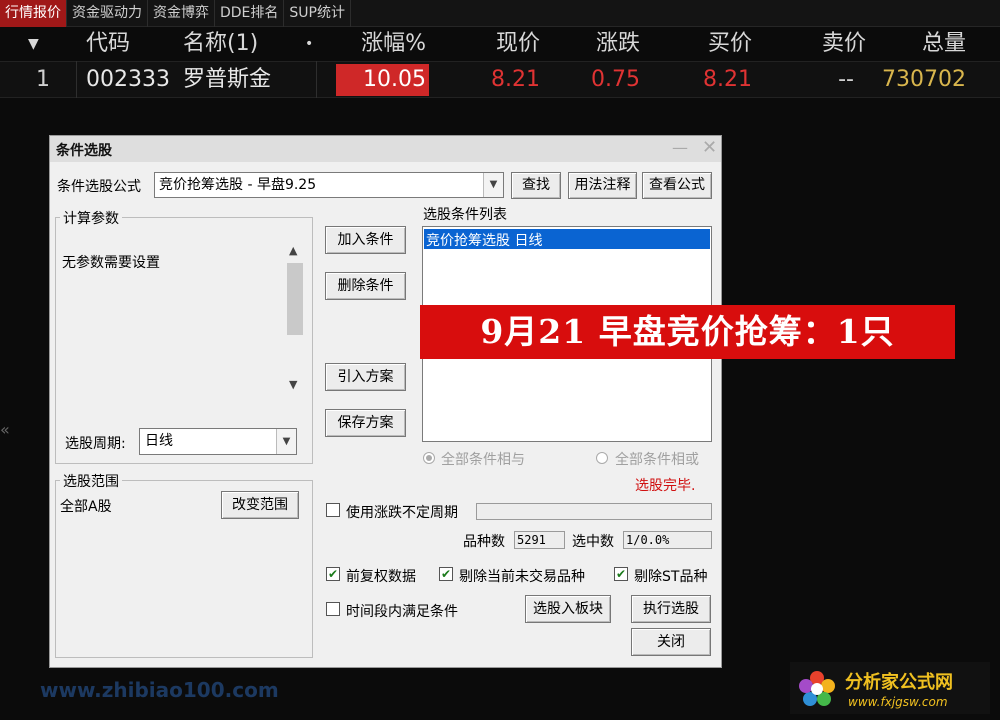 The height and width of the screenshot is (720, 1000). What do you see at coordinates (111, 263) in the screenshot?
I see `no-params-text: 无参数需要设置` at bounding box center [111, 263].